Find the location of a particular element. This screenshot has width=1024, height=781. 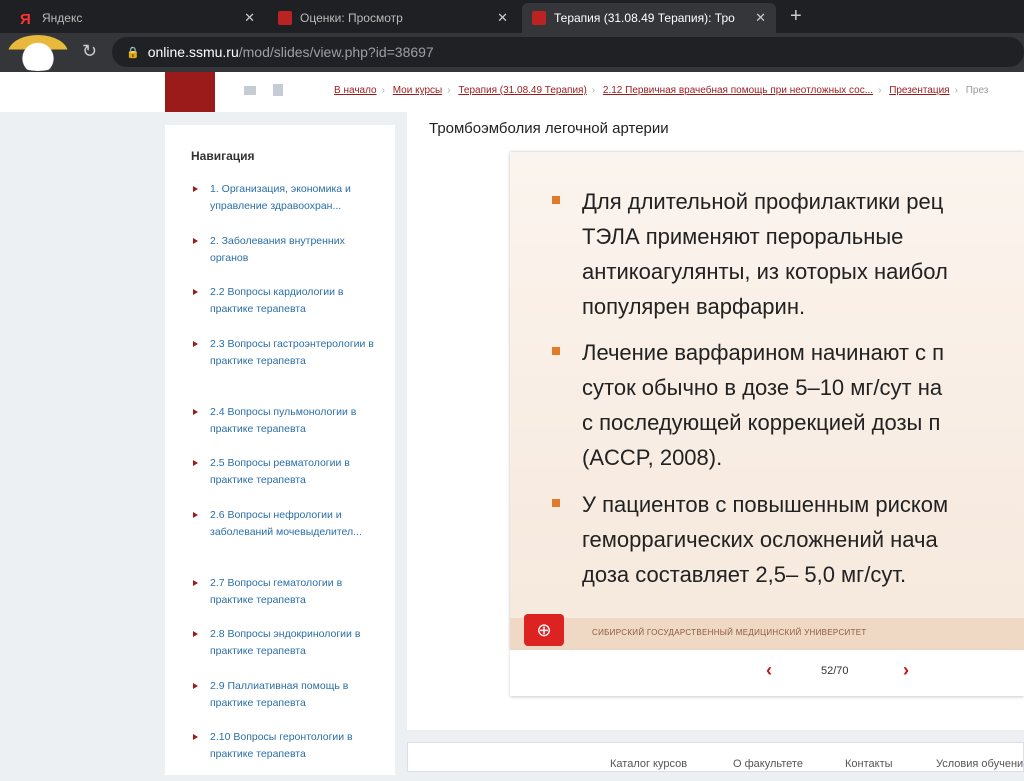

footer-link: Условия обучени is located at coordinates (979, 764).